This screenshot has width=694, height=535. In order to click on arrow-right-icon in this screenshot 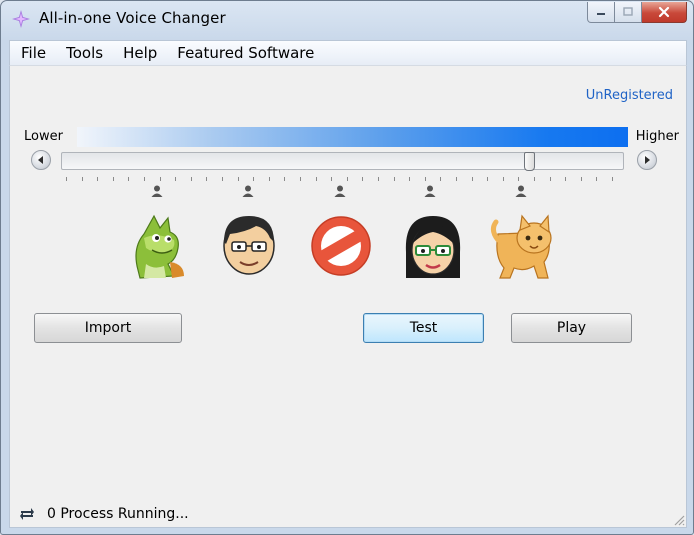, I will do `click(647, 160)`.